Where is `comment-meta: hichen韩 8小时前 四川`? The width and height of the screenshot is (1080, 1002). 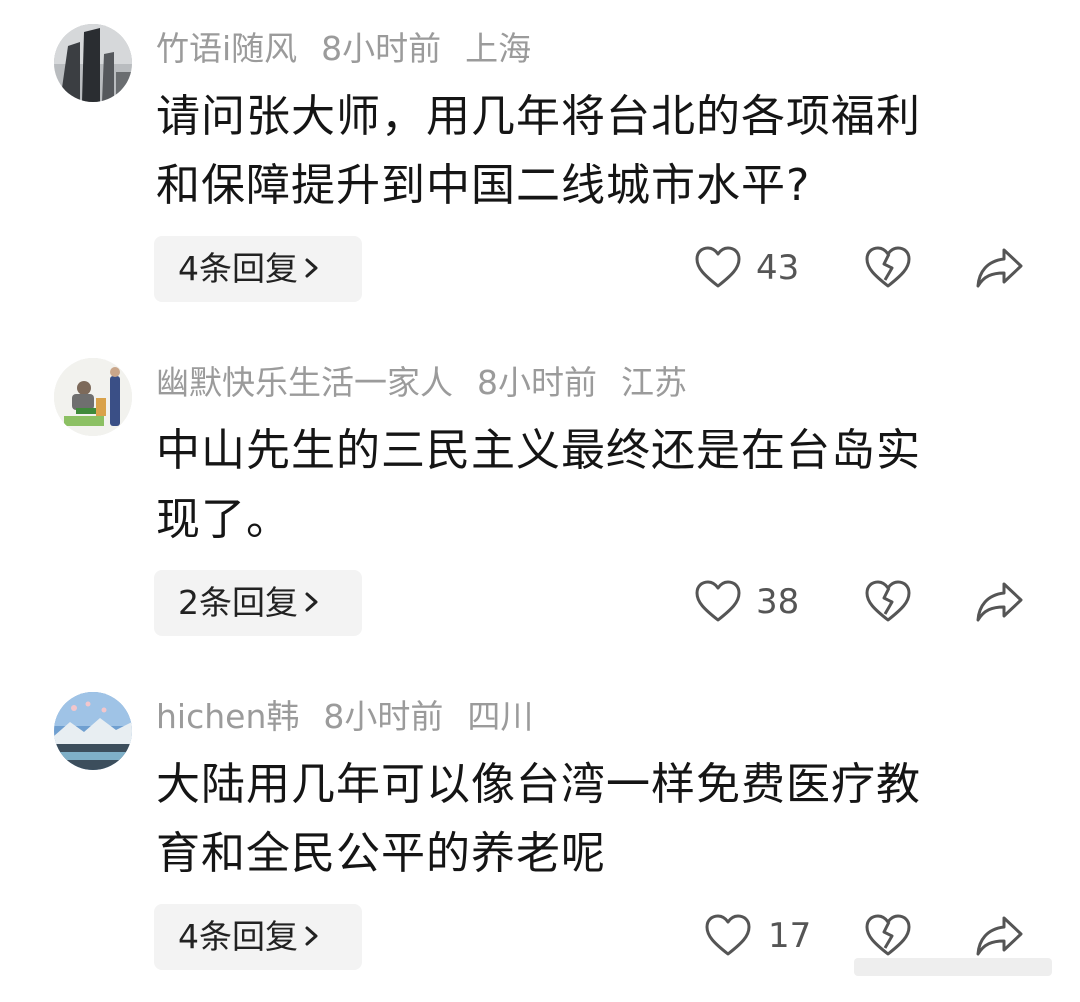 comment-meta: hichen韩 8小时前 四川 is located at coordinates (356, 717).